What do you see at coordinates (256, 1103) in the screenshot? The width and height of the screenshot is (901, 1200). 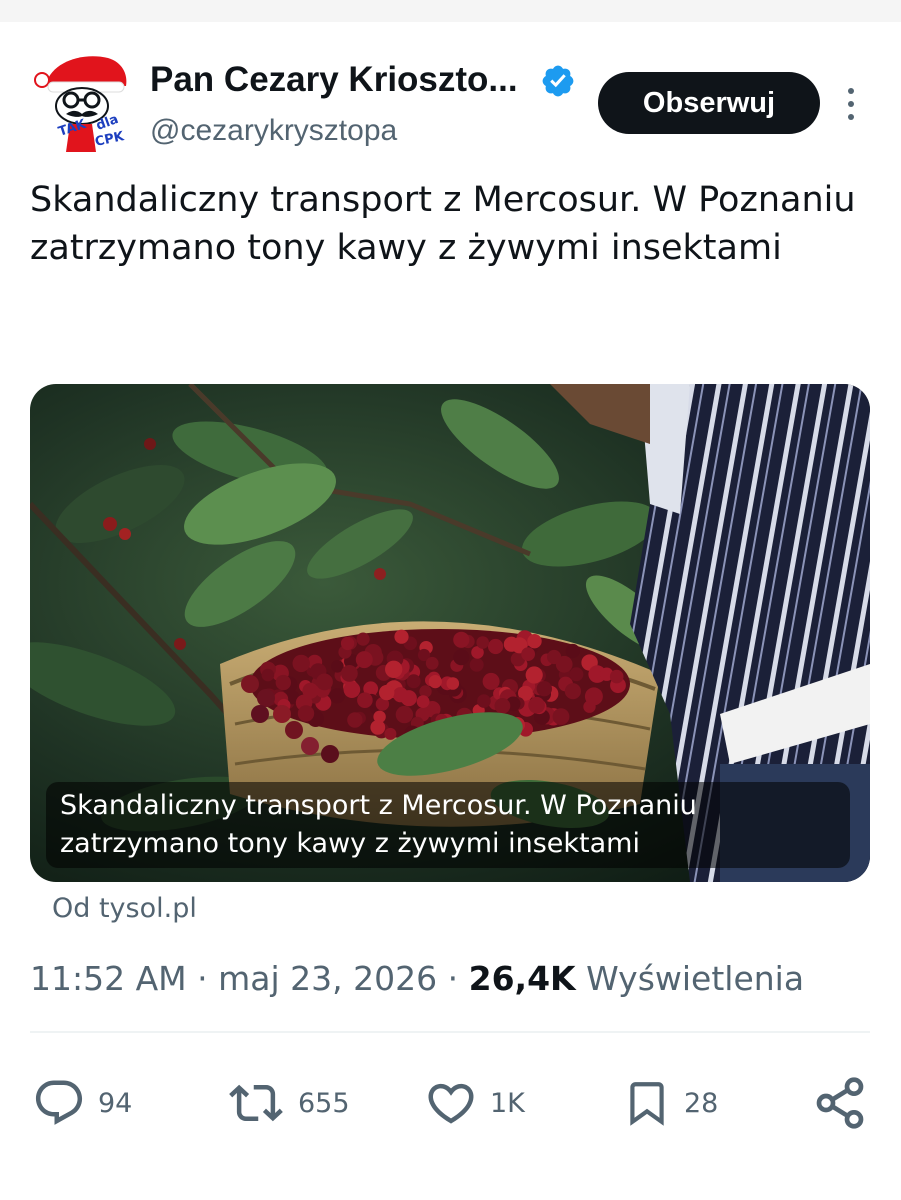 I see `repost-icon` at bounding box center [256, 1103].